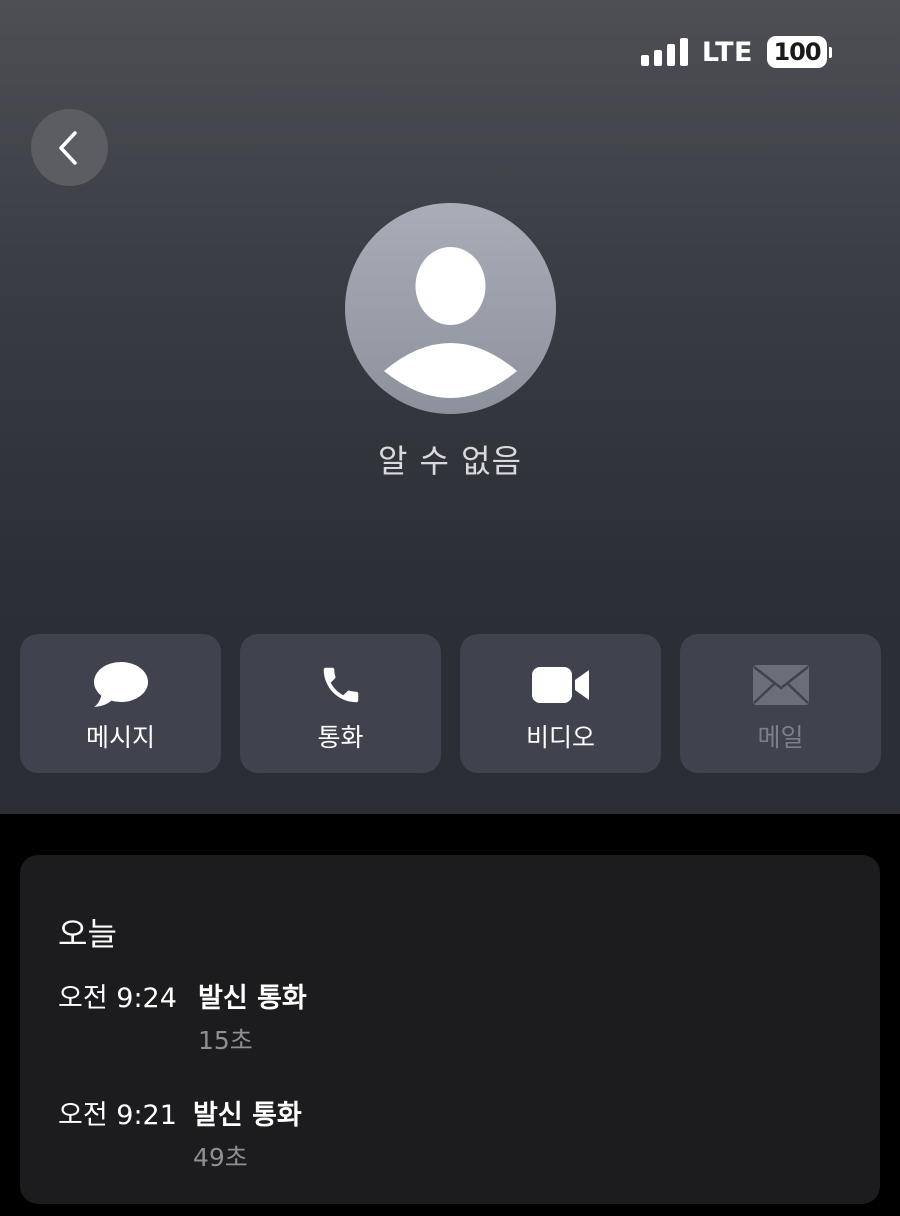 The image size is (900, 1216). I want to click on phone-icon, so click(340, 685).